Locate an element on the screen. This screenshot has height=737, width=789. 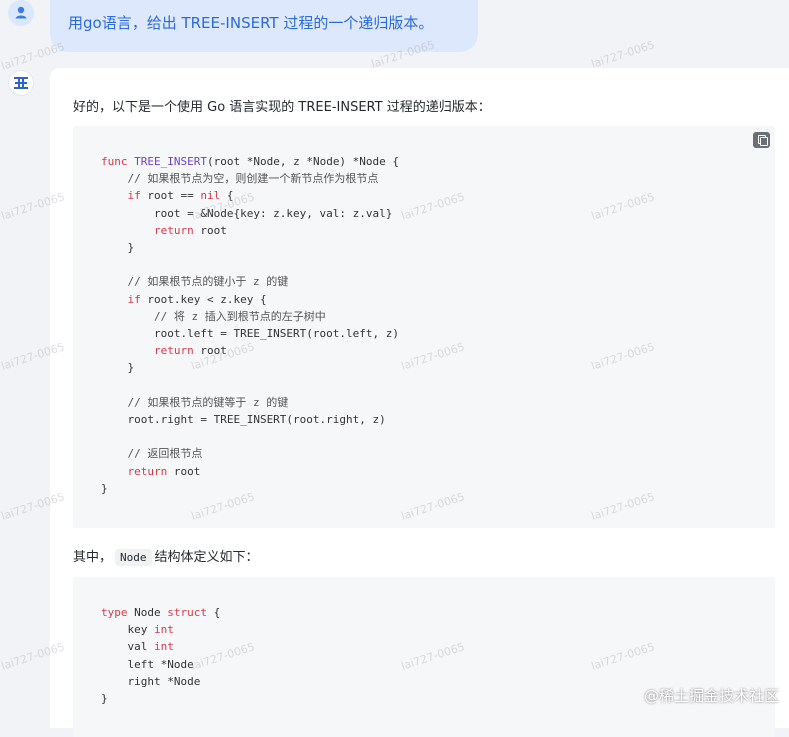
bot-logo-icon is located at coordinates (21, 83).